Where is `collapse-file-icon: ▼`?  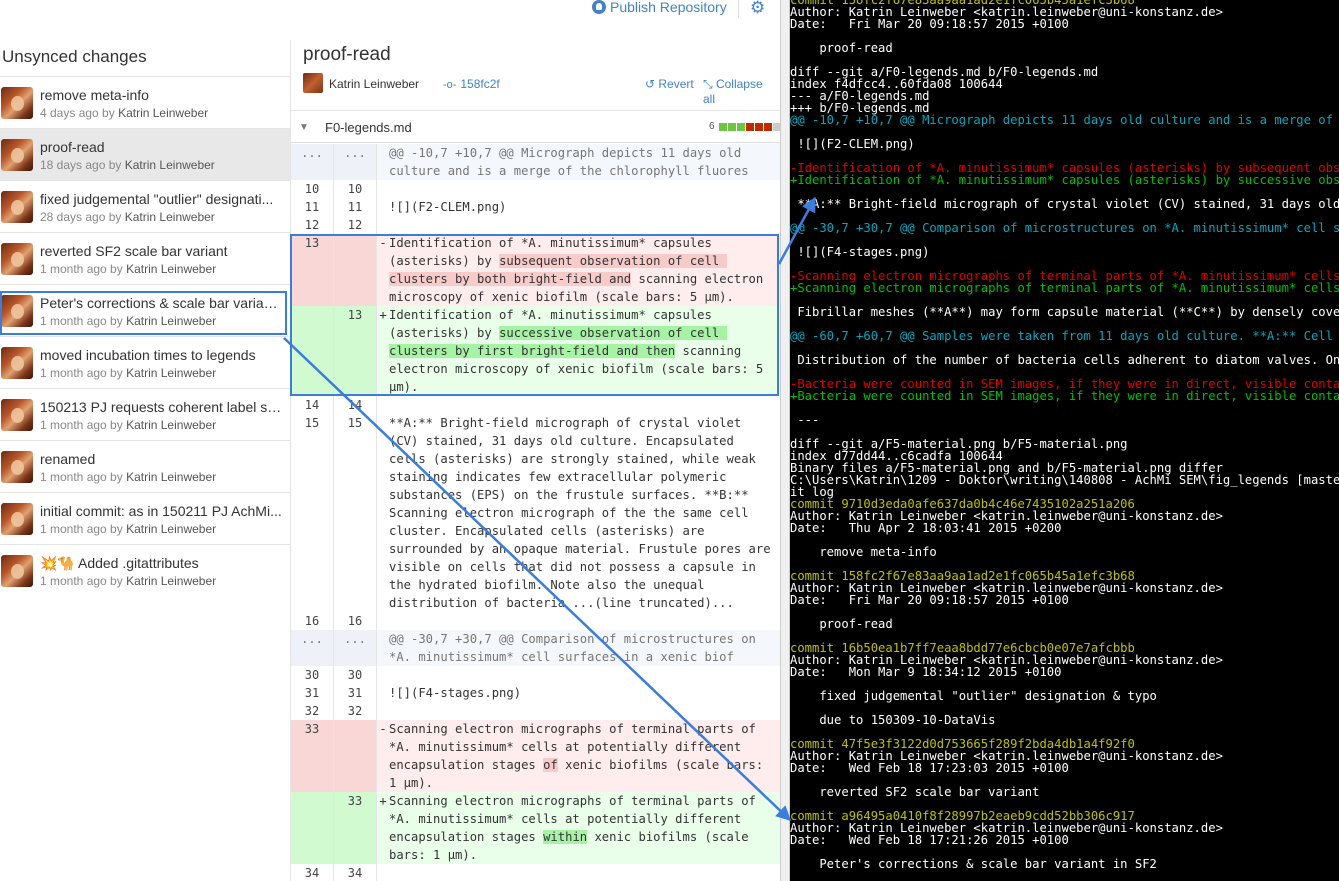 collapse-file-icon: ▼ is located at coordinates (304, 127).